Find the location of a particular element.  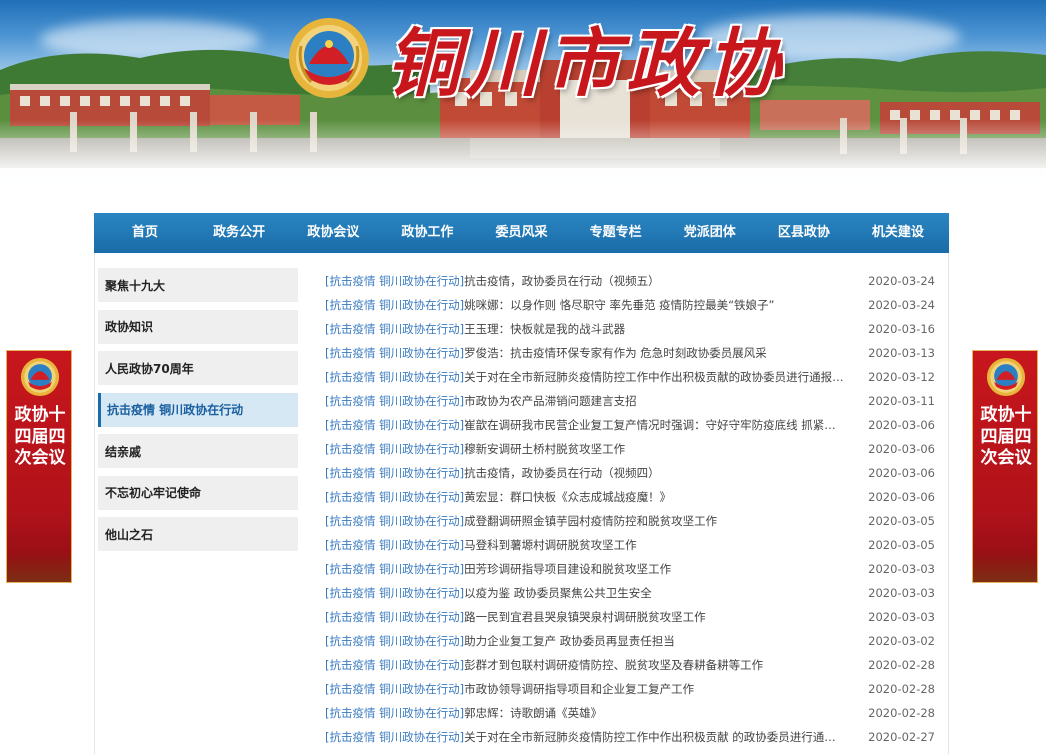

nav-item-members: 委员风采 is located at coordinates (521, 233).